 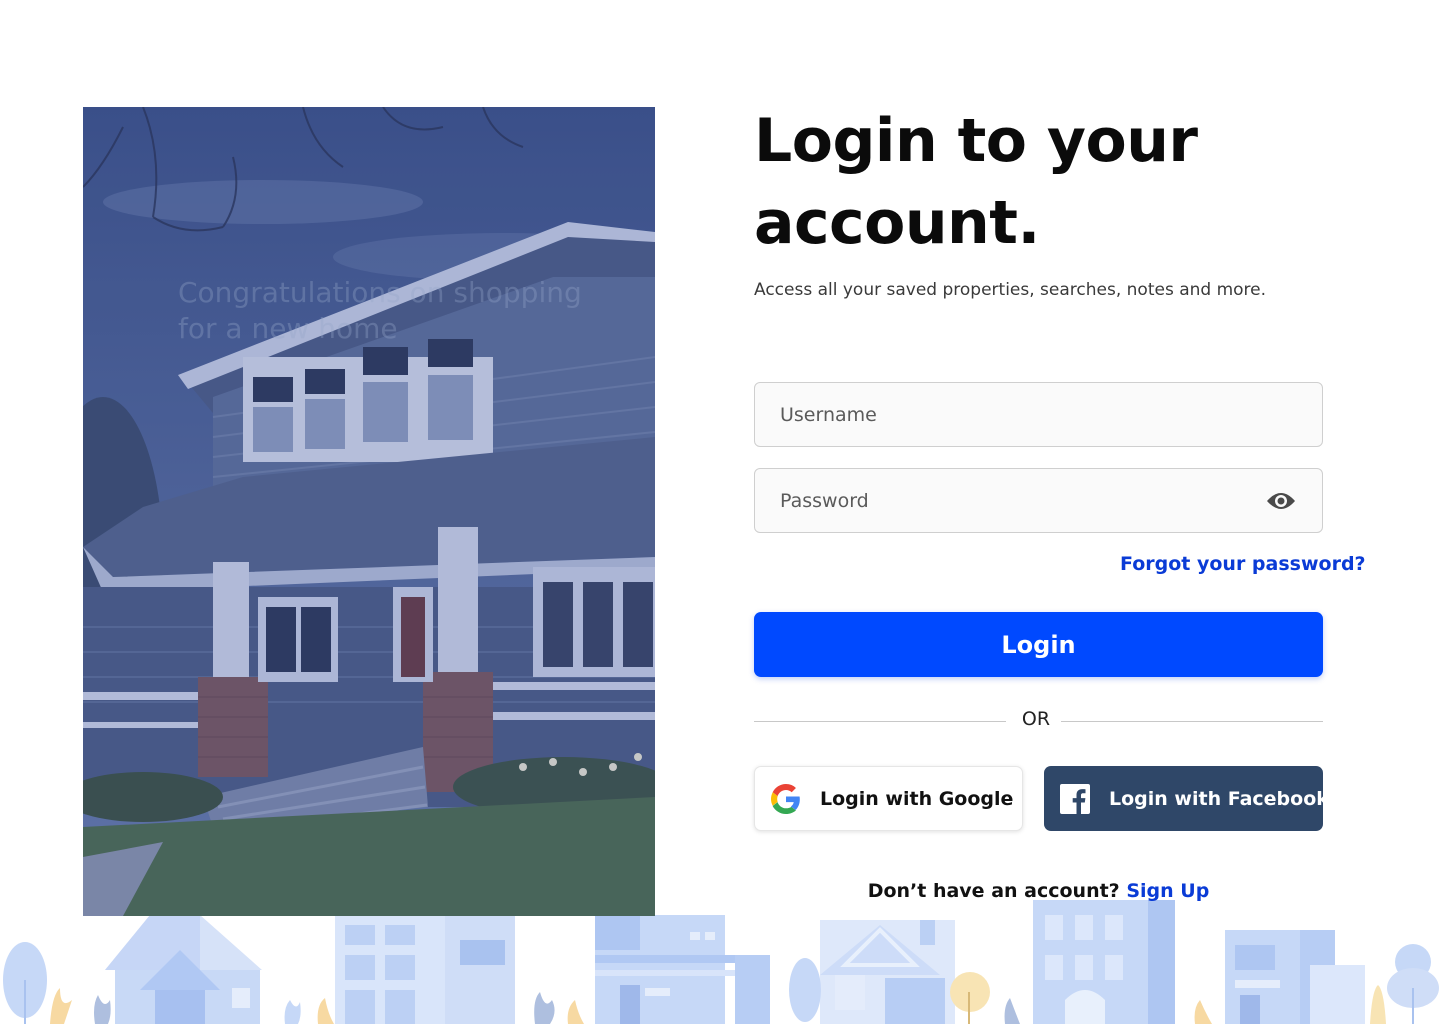 I want to click on eye-icon, so click(x=1281, y=501).